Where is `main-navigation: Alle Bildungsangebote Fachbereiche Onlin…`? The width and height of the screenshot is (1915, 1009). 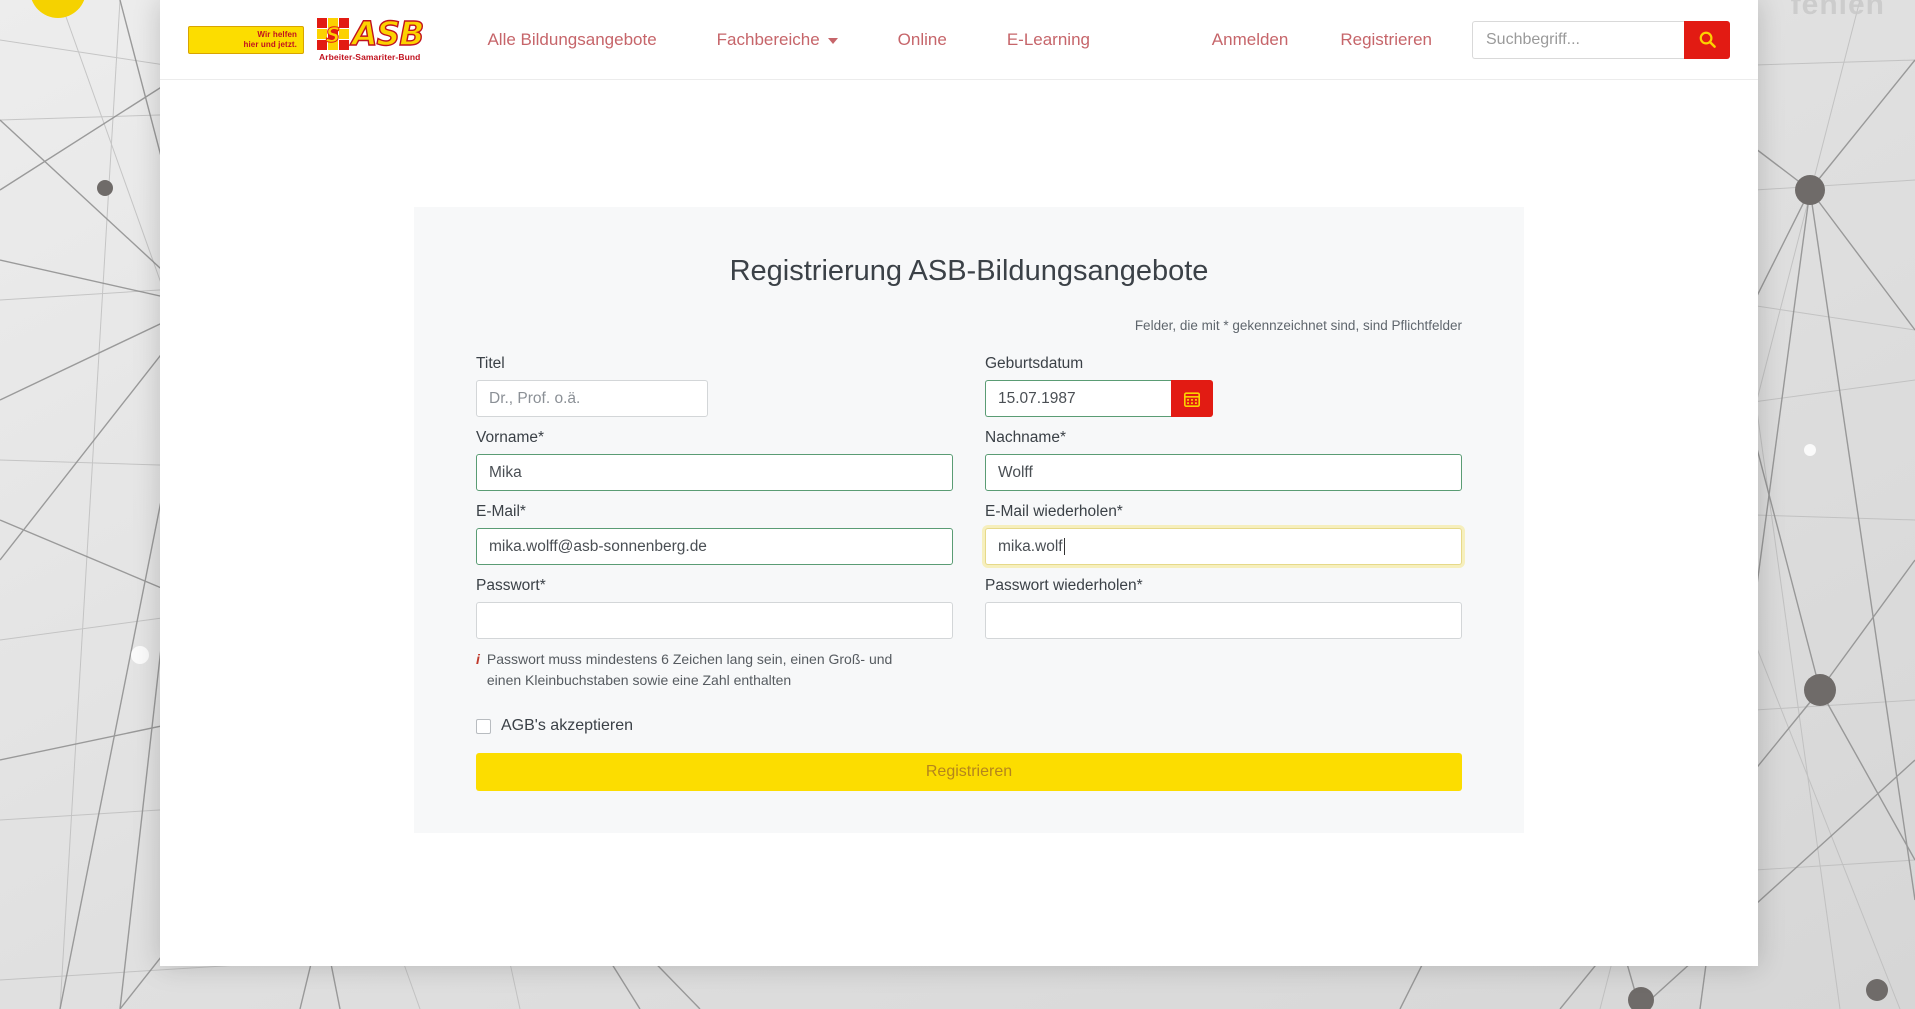 main-navigation: Alle Bildungsangebote Fachbereiche Onlin… is located at coordinates (788, 40).